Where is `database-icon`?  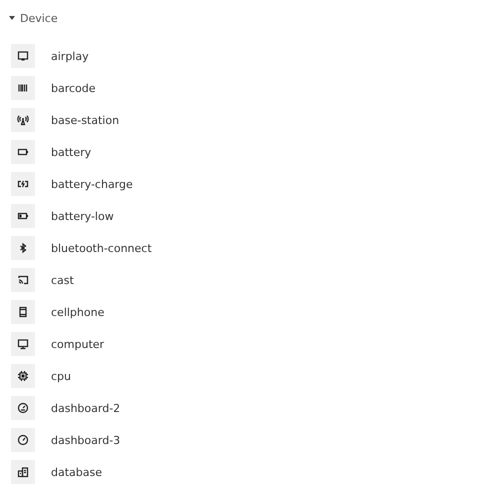 database-icon is located at coordinates (23, 472).